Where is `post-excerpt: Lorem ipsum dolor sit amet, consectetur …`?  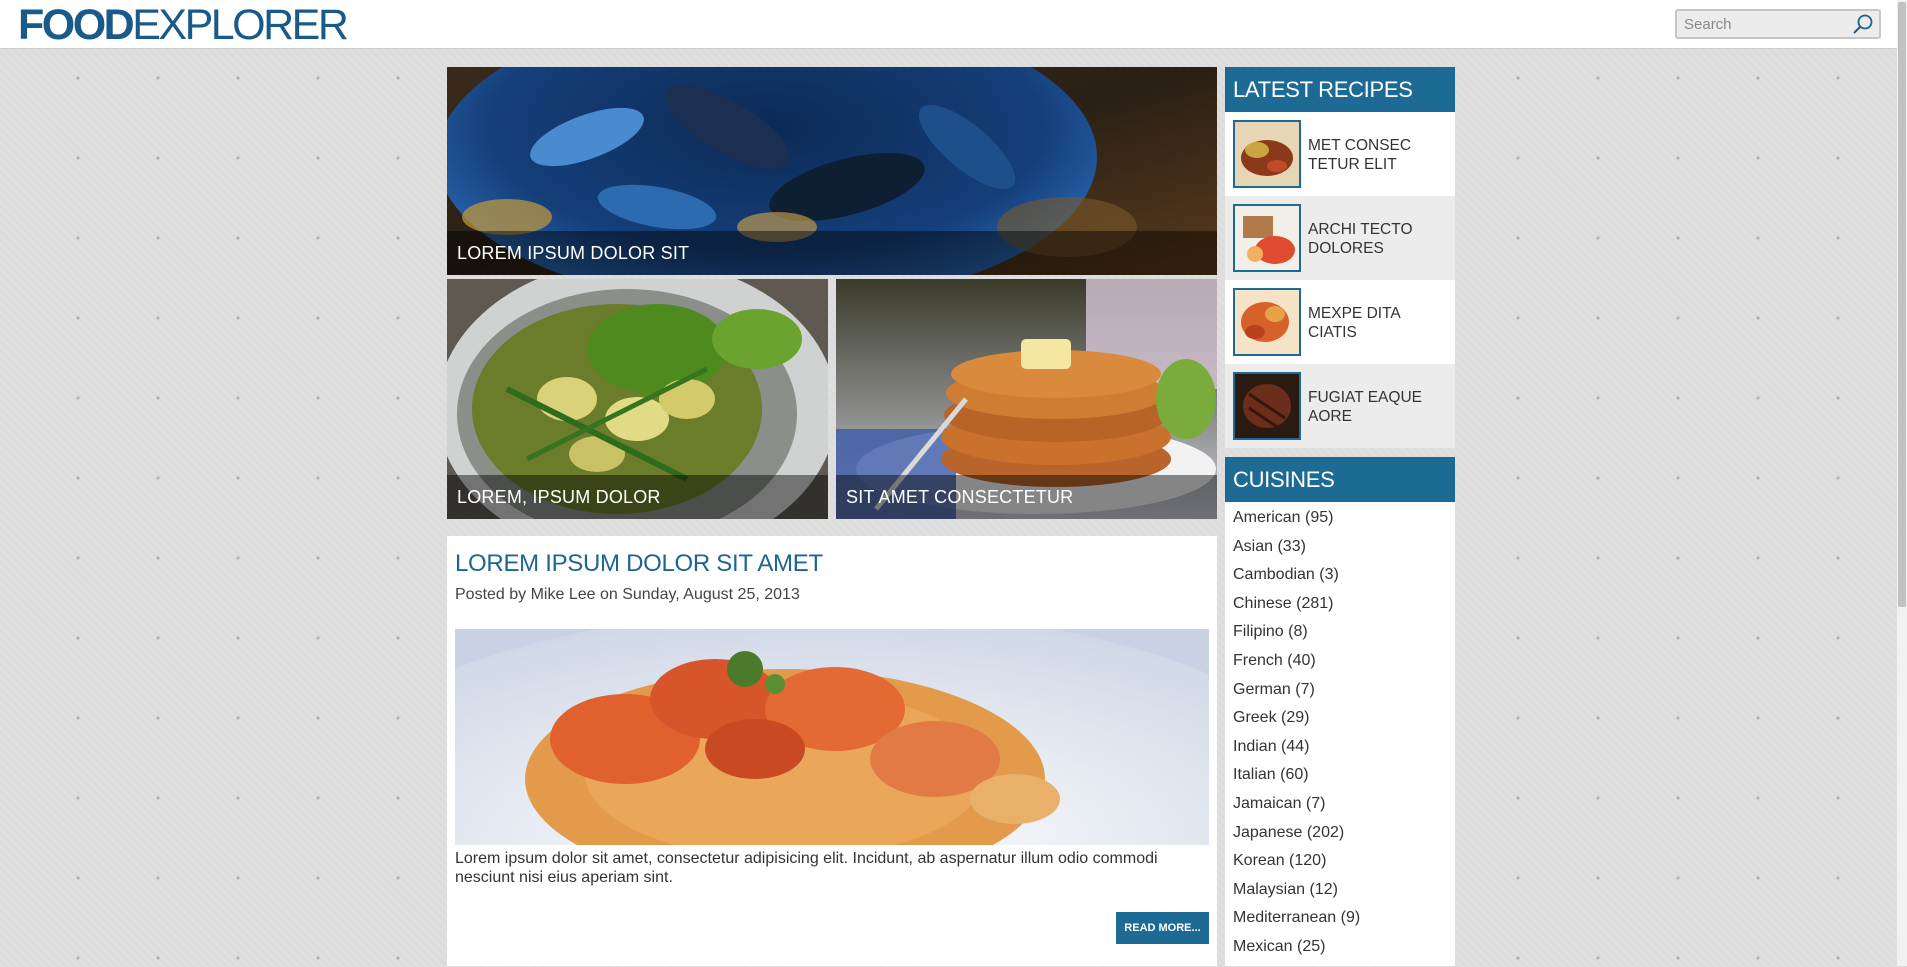
post-excerpt: Lorem ipsum dolor sit amet, consectetur … is located at coordinates (806, 868).